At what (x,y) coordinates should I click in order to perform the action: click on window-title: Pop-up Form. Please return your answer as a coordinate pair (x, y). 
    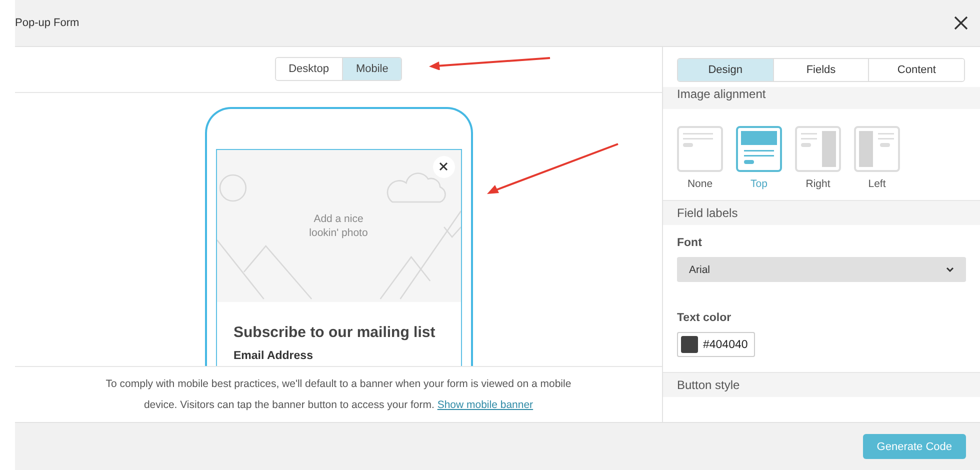
    Looking at the image, I should click on (47, 23).